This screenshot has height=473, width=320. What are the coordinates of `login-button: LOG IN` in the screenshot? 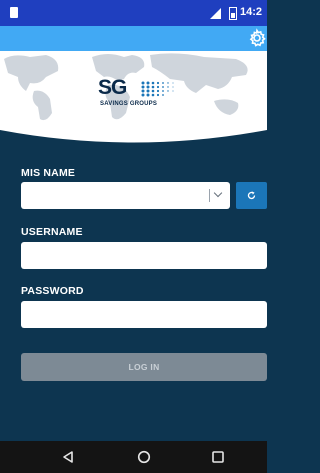 It's located at (144, 367).